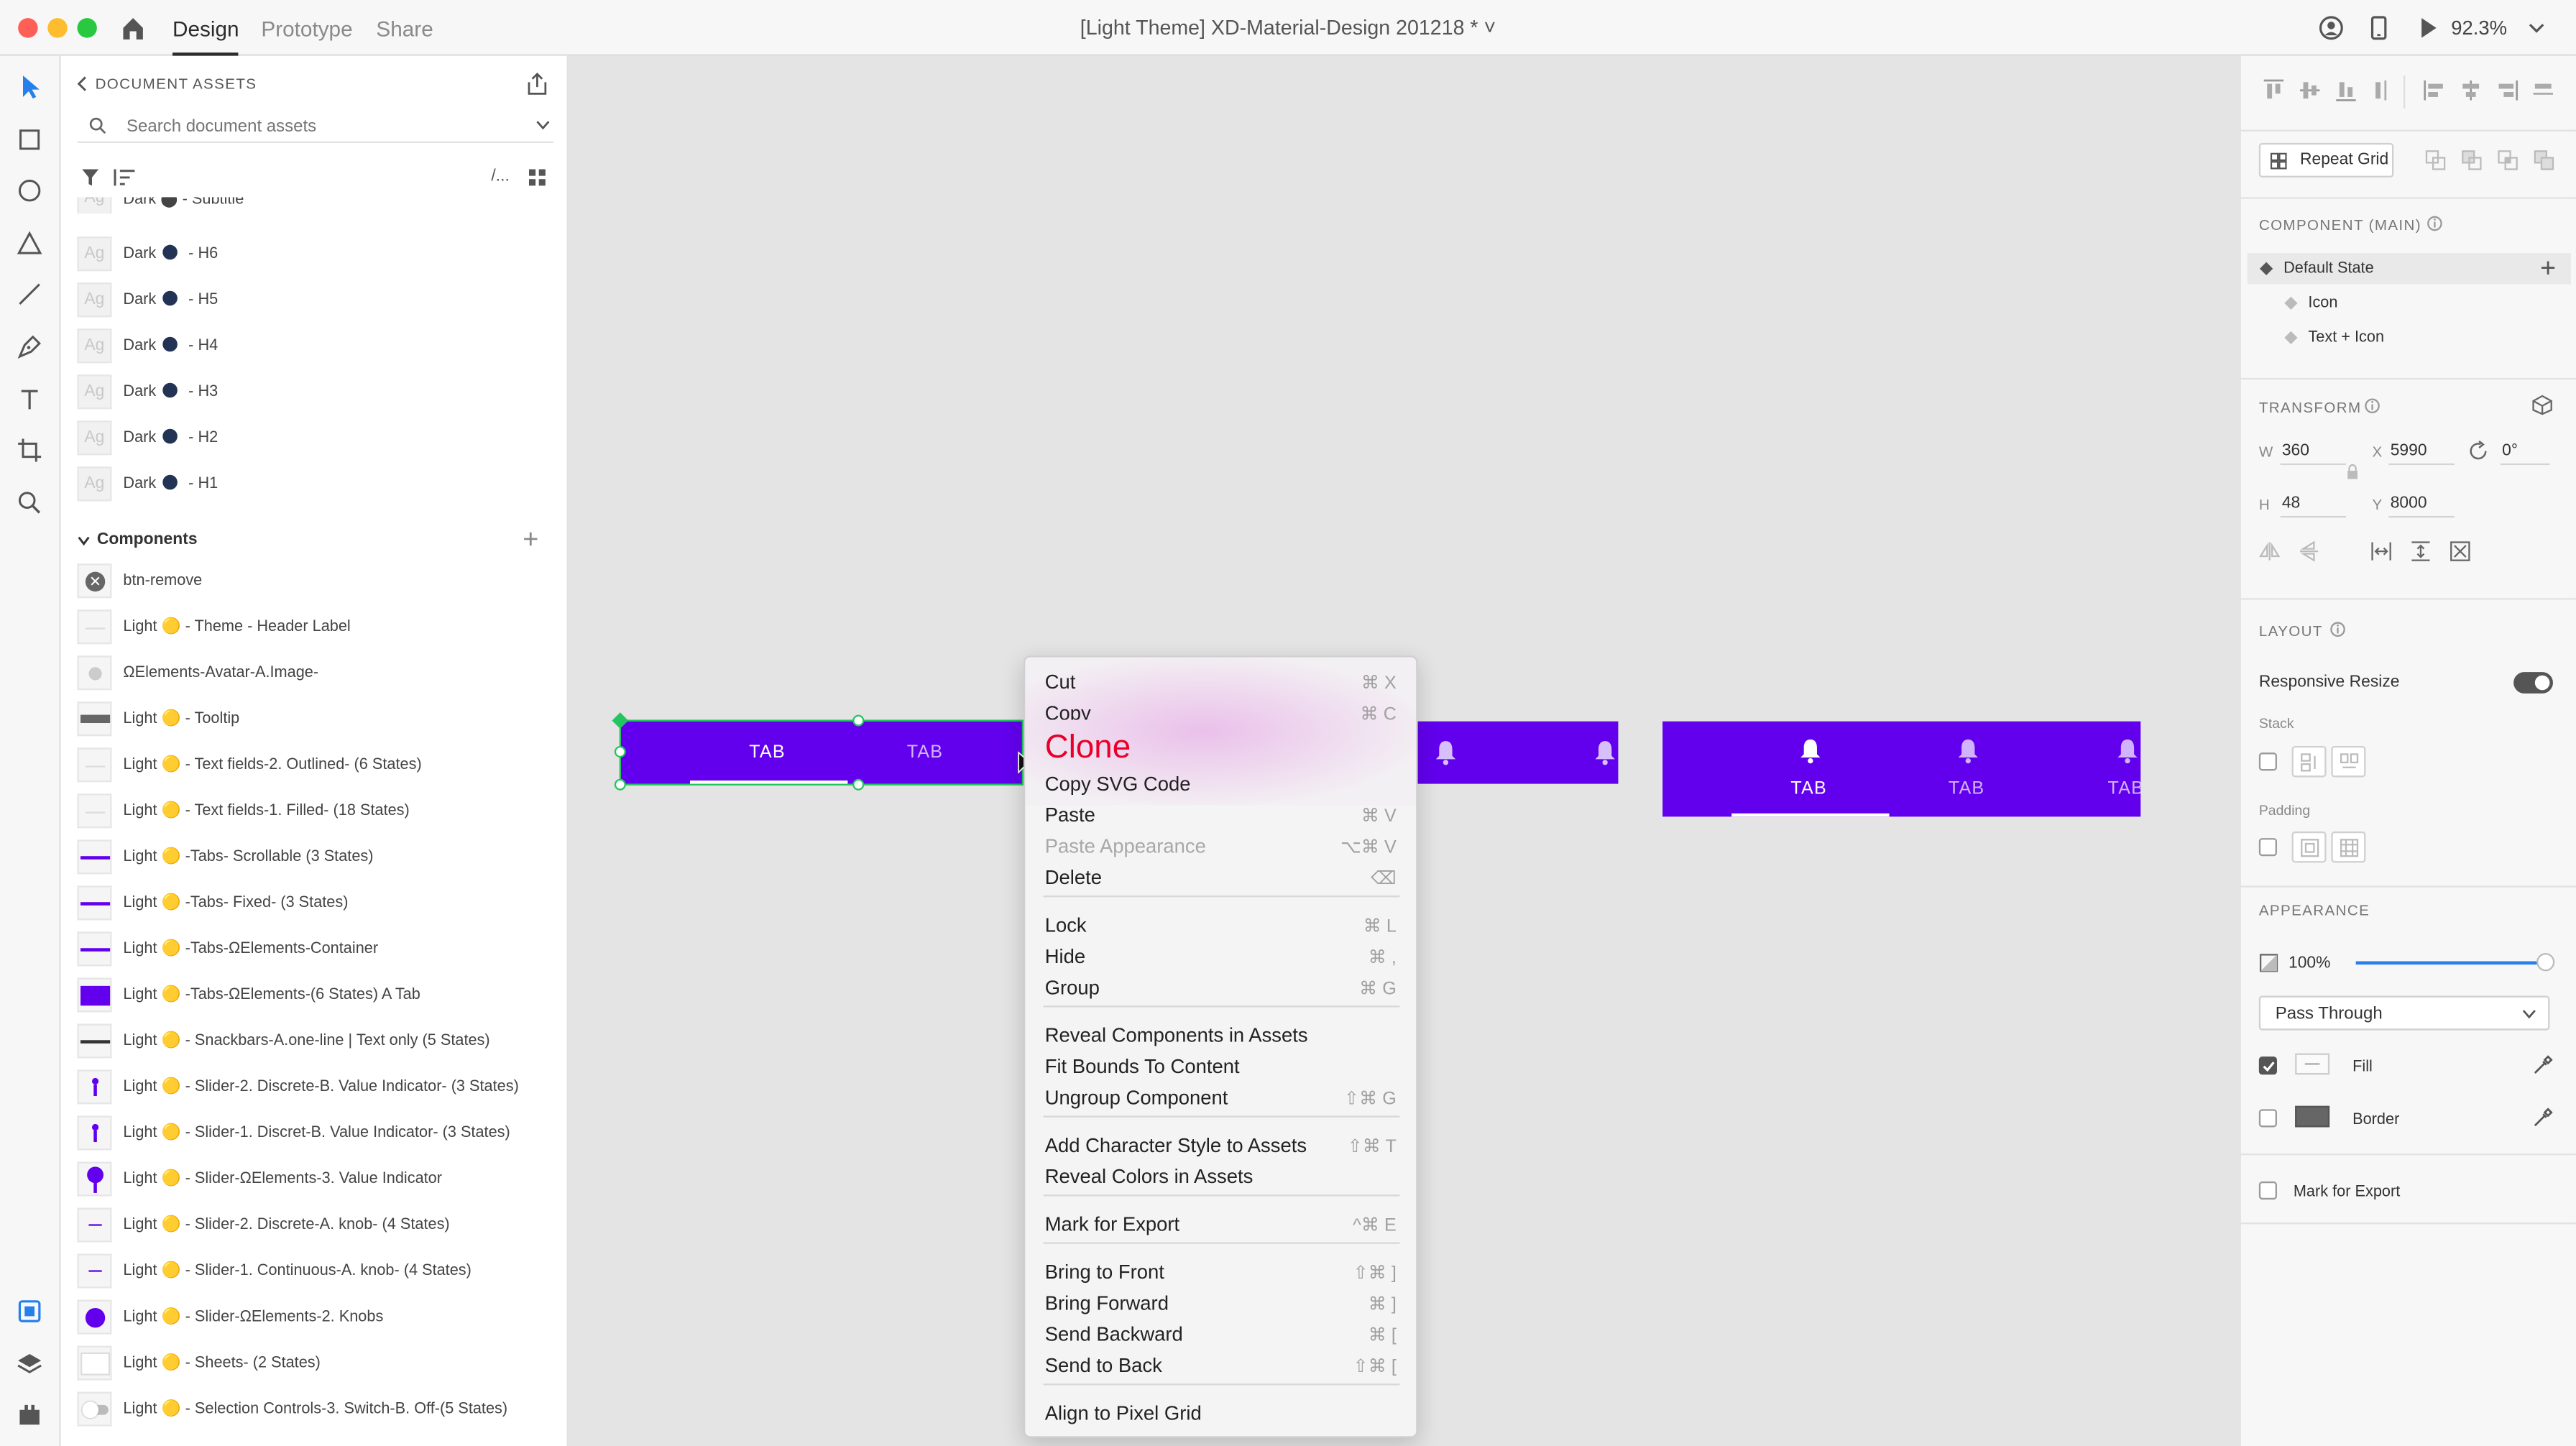 The width and height of the screenshot is (2576, 1446). Describe the element at coordinates (2460, 551) in the screenshot. I see `fit-content-icon` at that location.